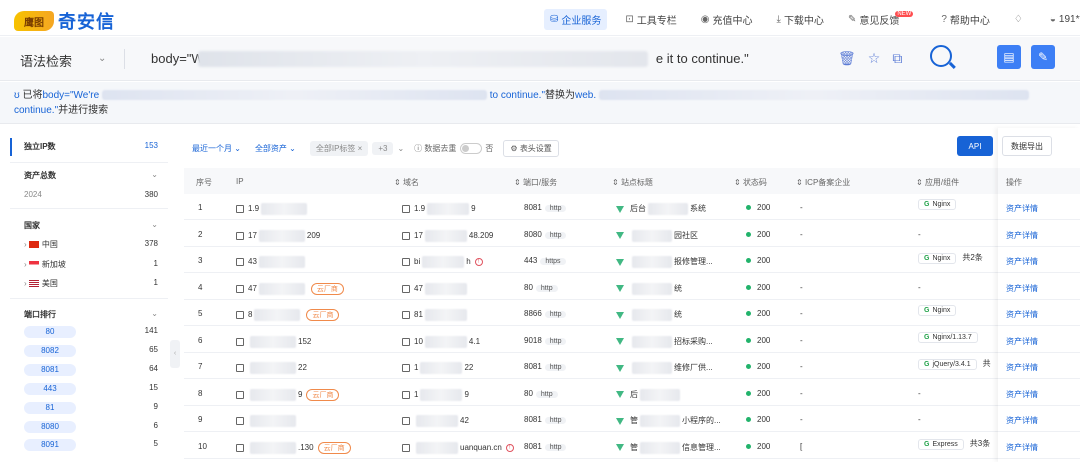  Describe the element at coordinates (458, 447) in the screenshot. I see `domain-cell: uanquan.cn!` at that location.